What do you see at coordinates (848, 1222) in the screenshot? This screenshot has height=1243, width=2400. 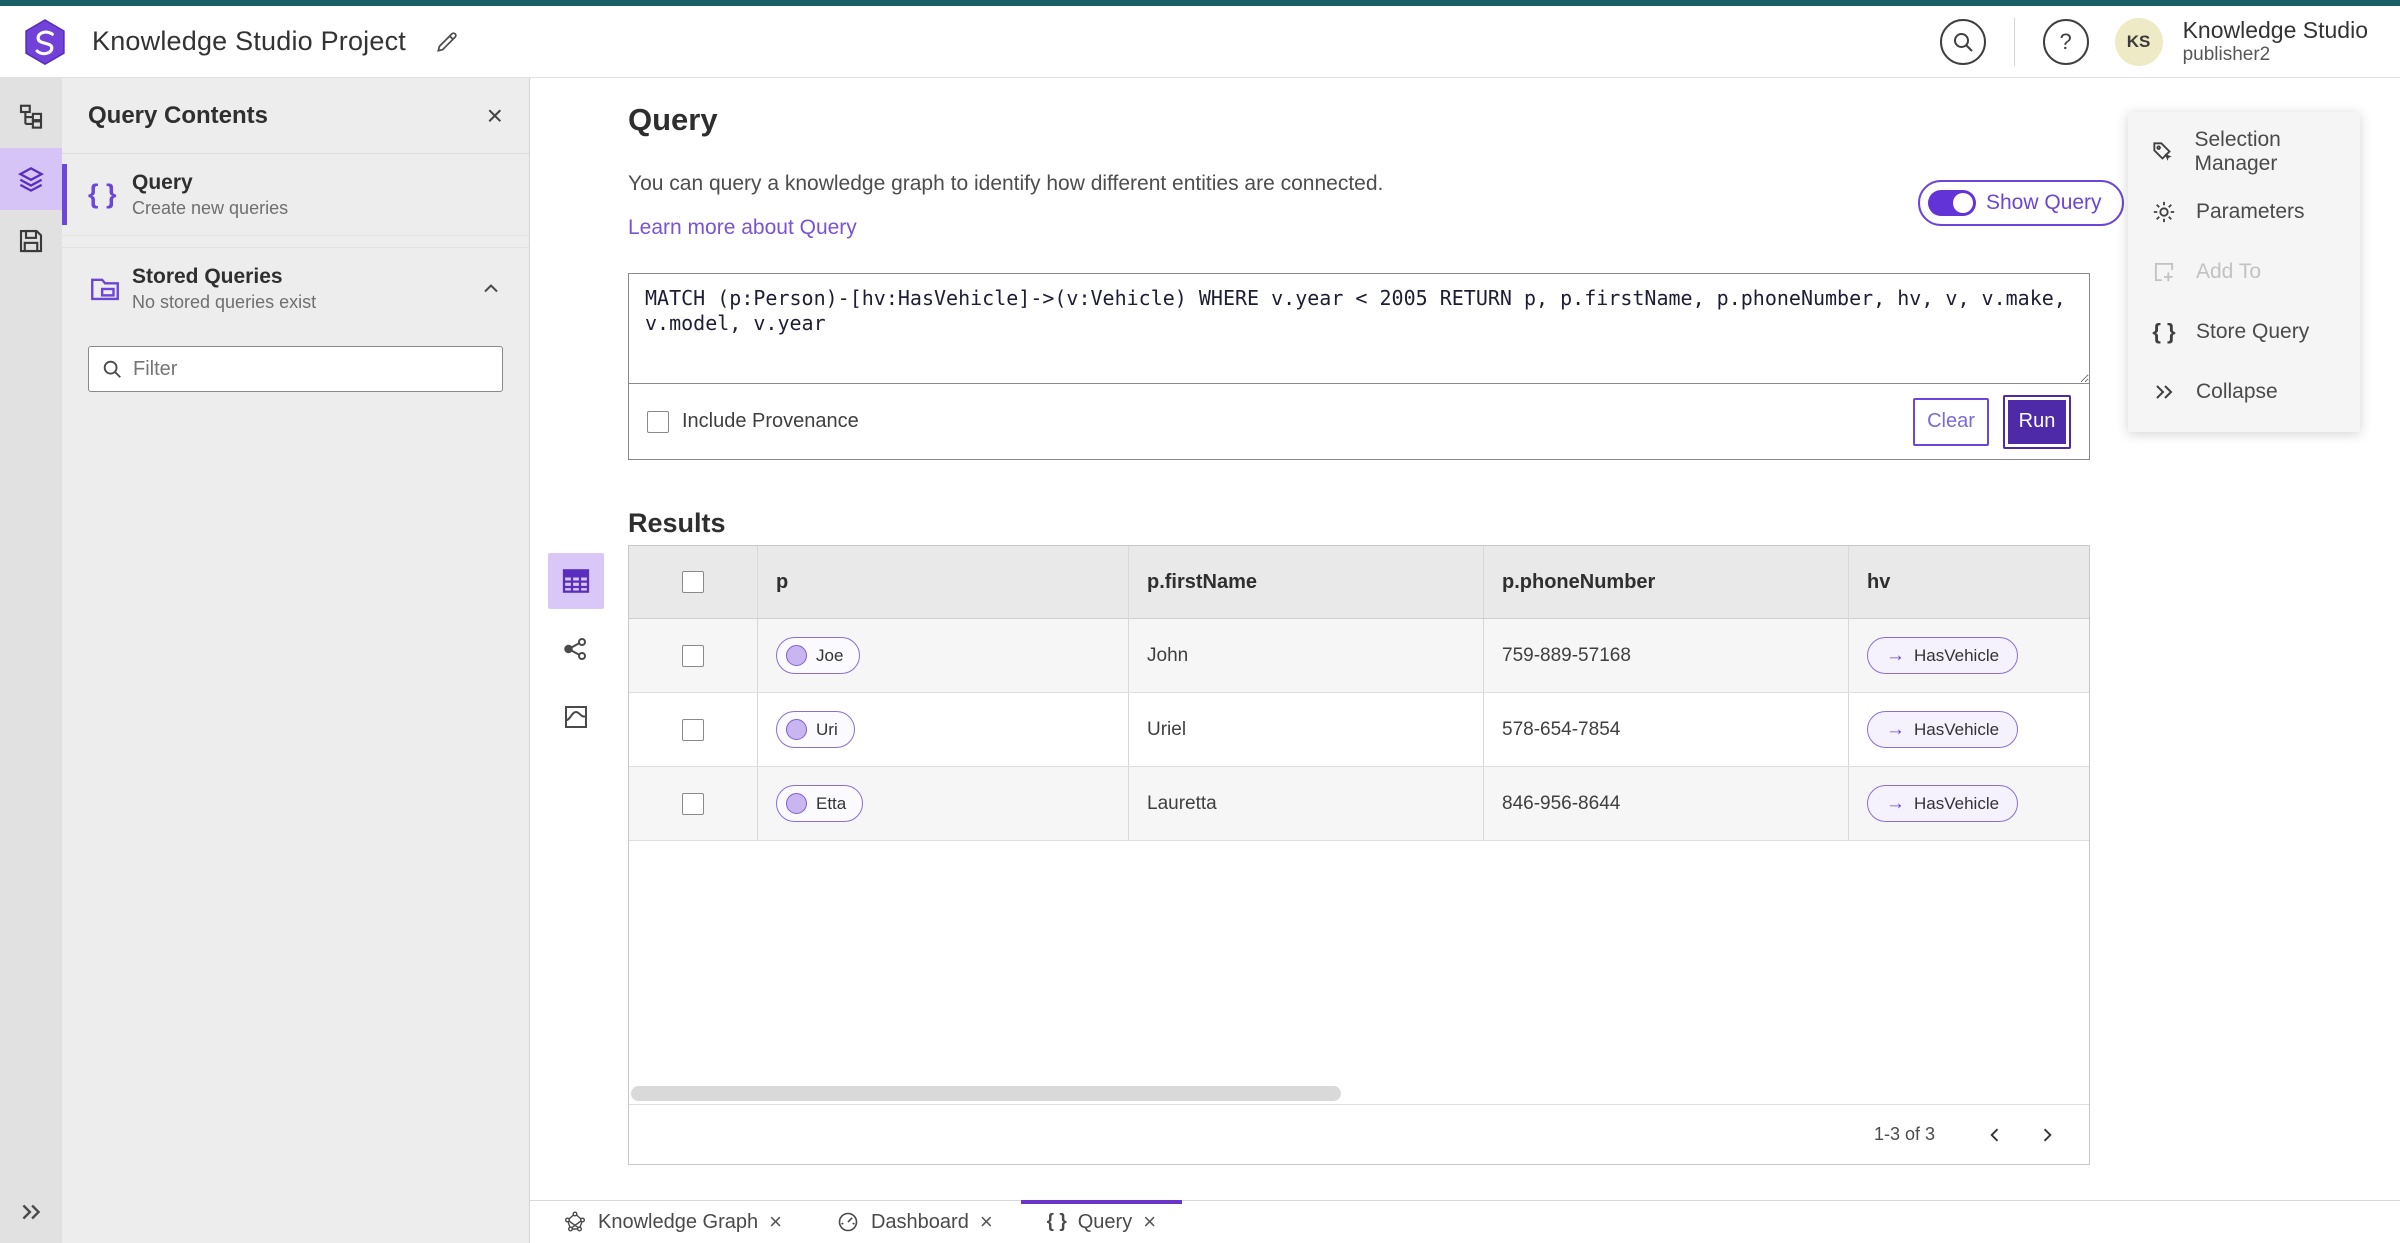 I see `dashboard-icon` at bounding box center [848, 1222].